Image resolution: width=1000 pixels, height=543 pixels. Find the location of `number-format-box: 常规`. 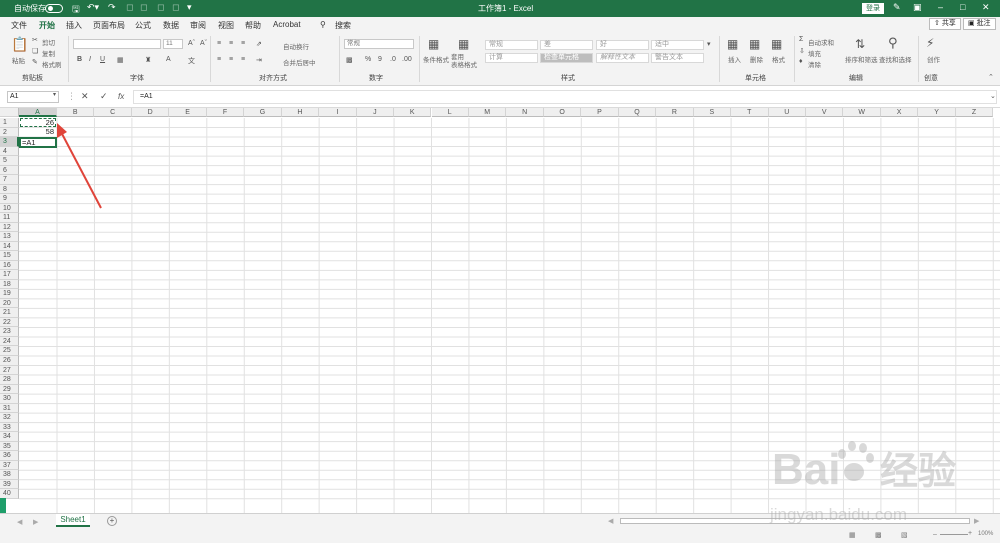

number-format-box: 常规 is located at coordinates (379, 44).